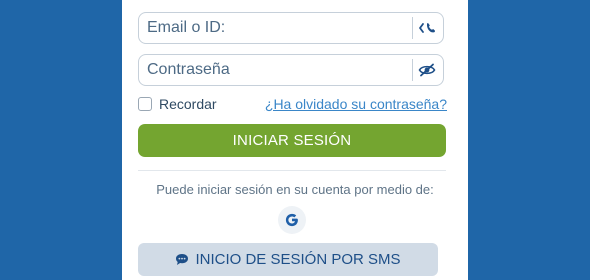 This screenshot has height=280, width=590. I want to click on password-field: Contraseña, so click(291, 70).